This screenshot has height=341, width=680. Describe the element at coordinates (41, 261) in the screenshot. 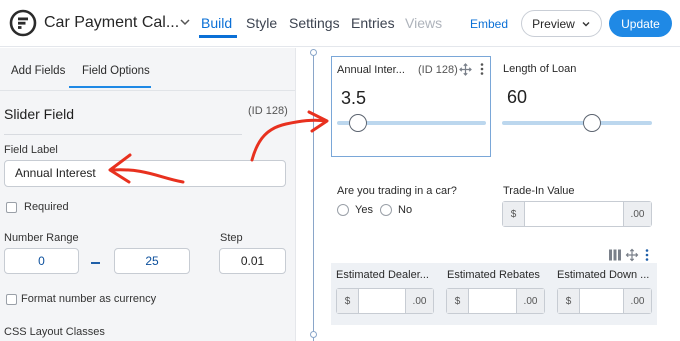

I see `range-min-input: 0` at that location.